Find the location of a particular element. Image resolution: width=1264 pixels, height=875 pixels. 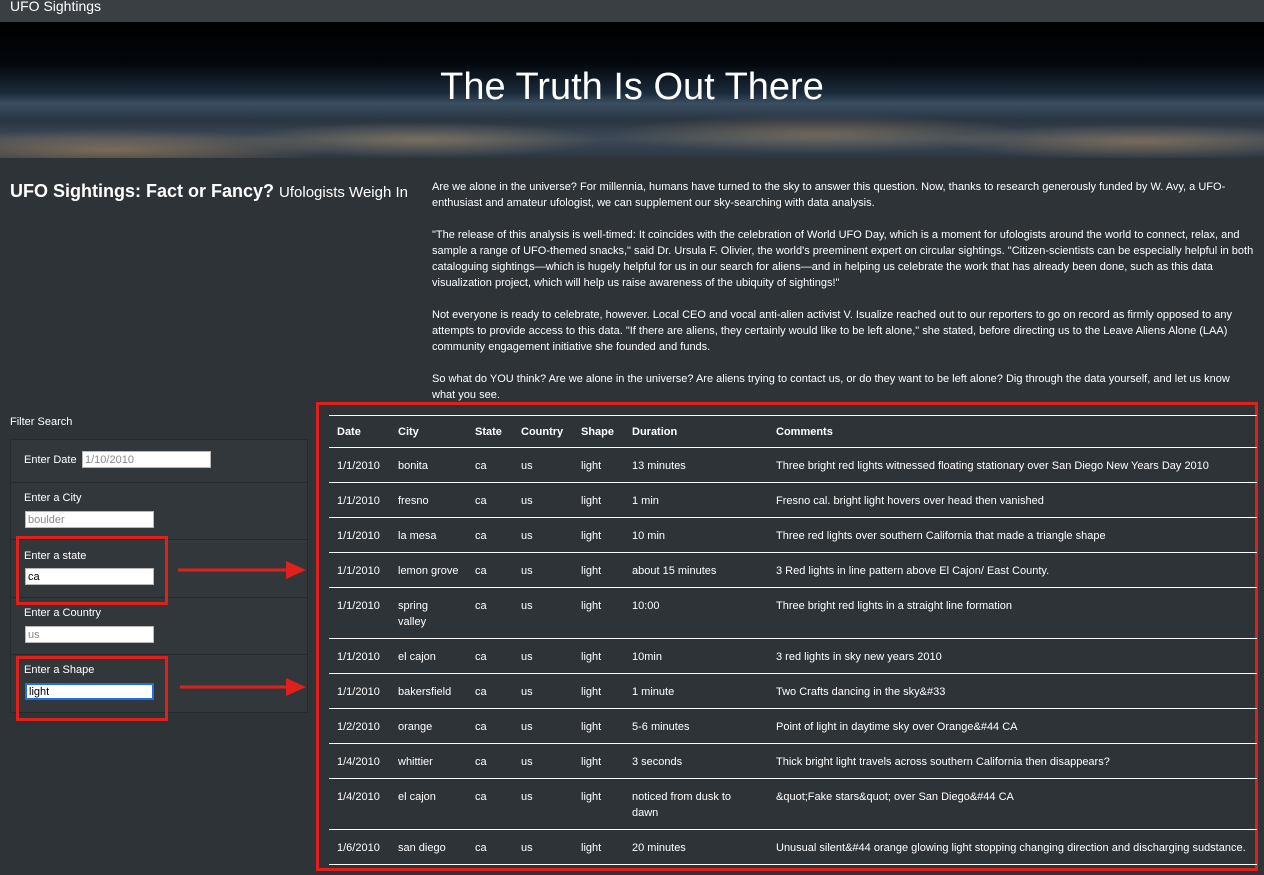

table-cell: bakersfield is located at coordinates (428, 691).